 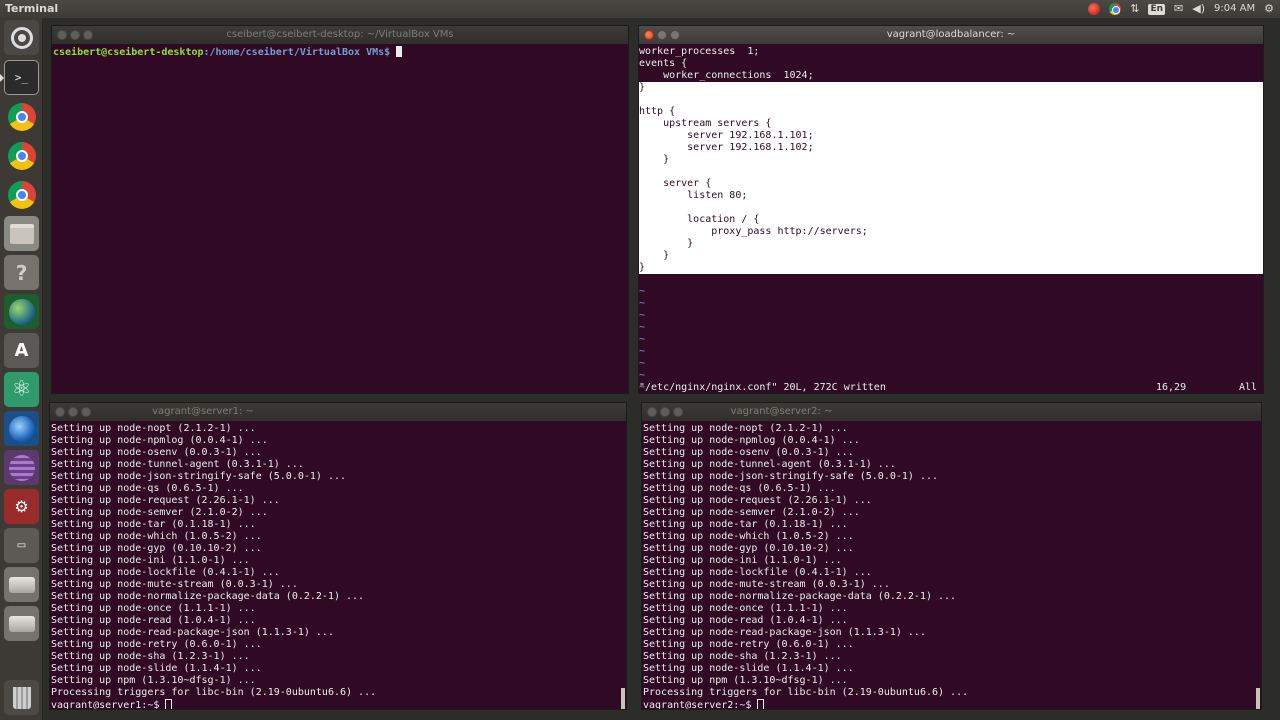 What do you see at coordinates (21, 697) in the screenshot?
I see `launcher-trash` at bounding box center [21, 697].